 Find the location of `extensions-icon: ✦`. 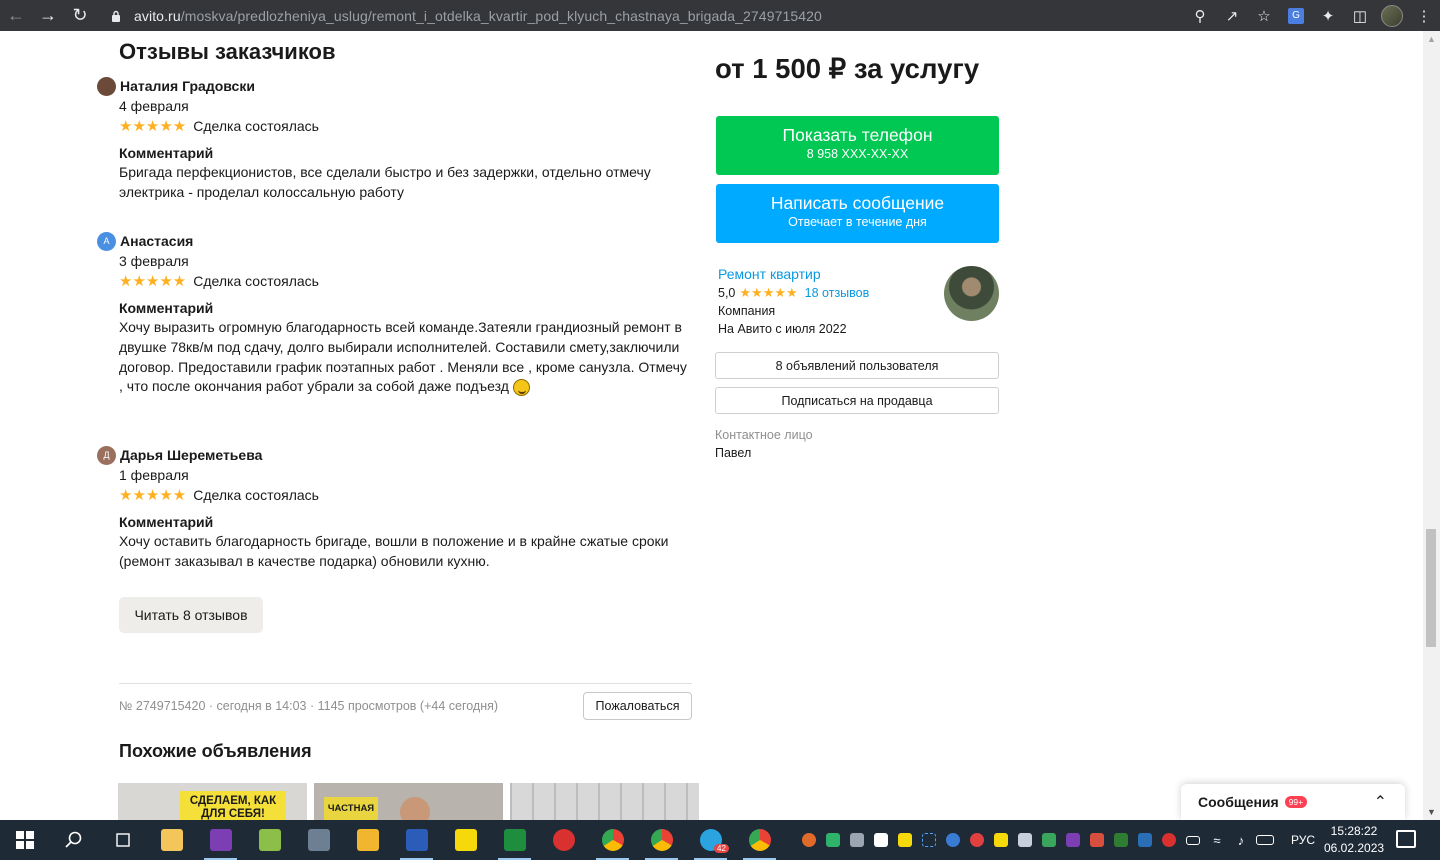

extensions-icon: ✦ is located at coordinates (1328, 15).